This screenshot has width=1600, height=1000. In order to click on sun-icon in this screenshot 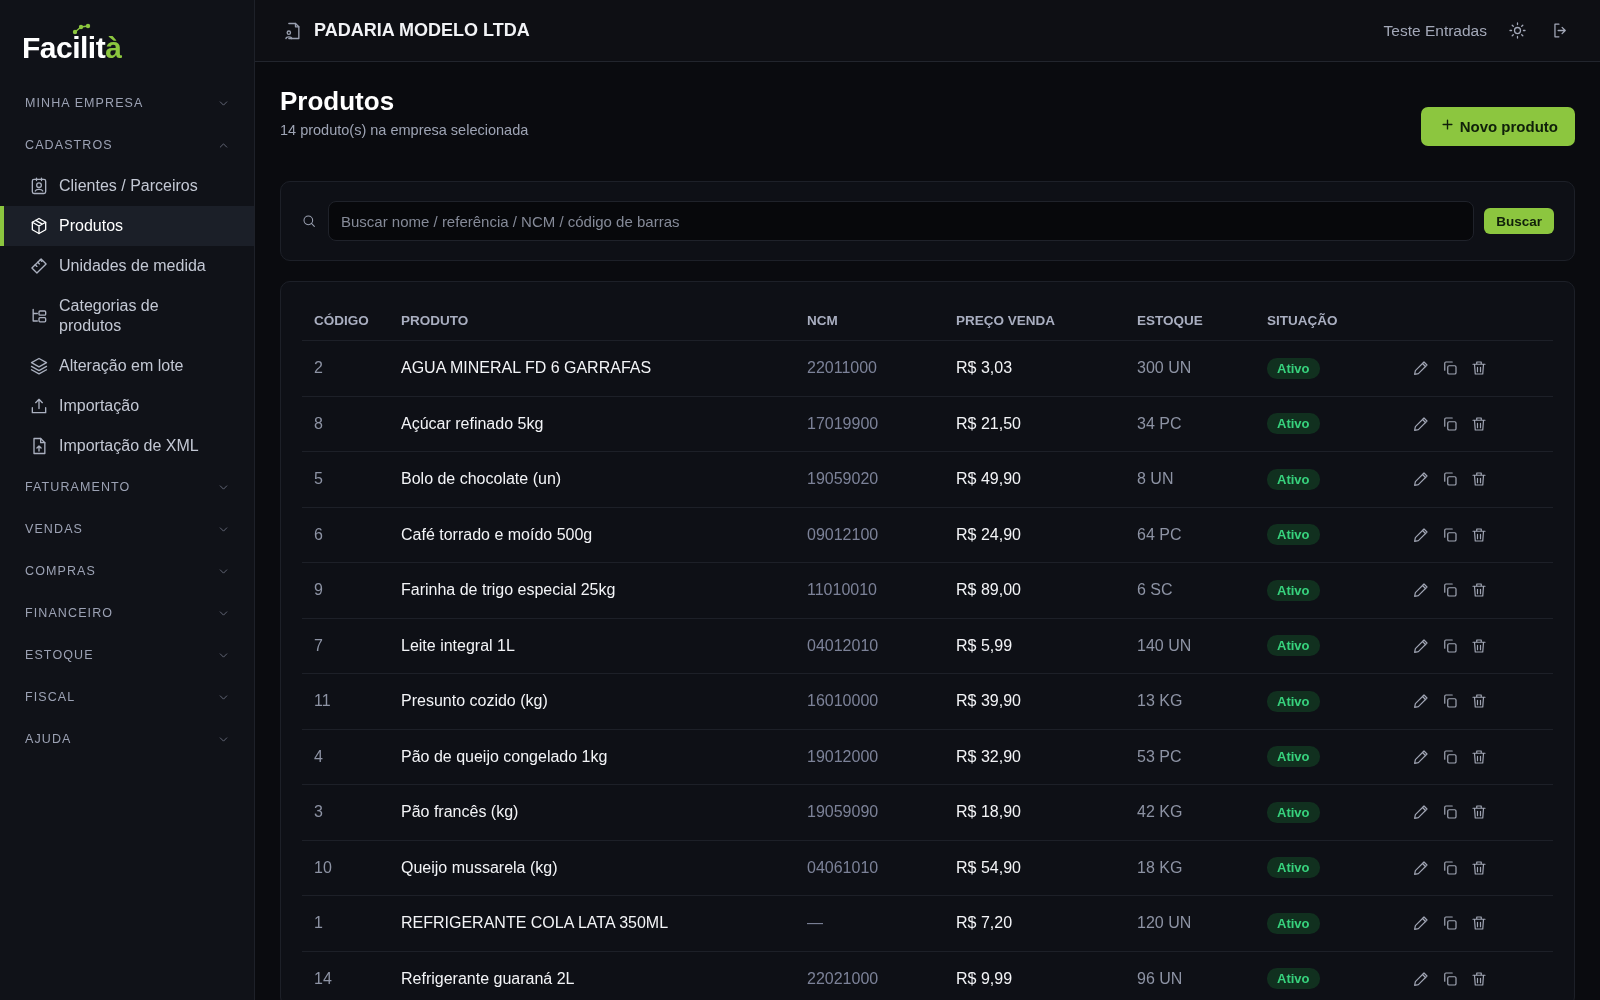, I will do `click(1517, 30)`.